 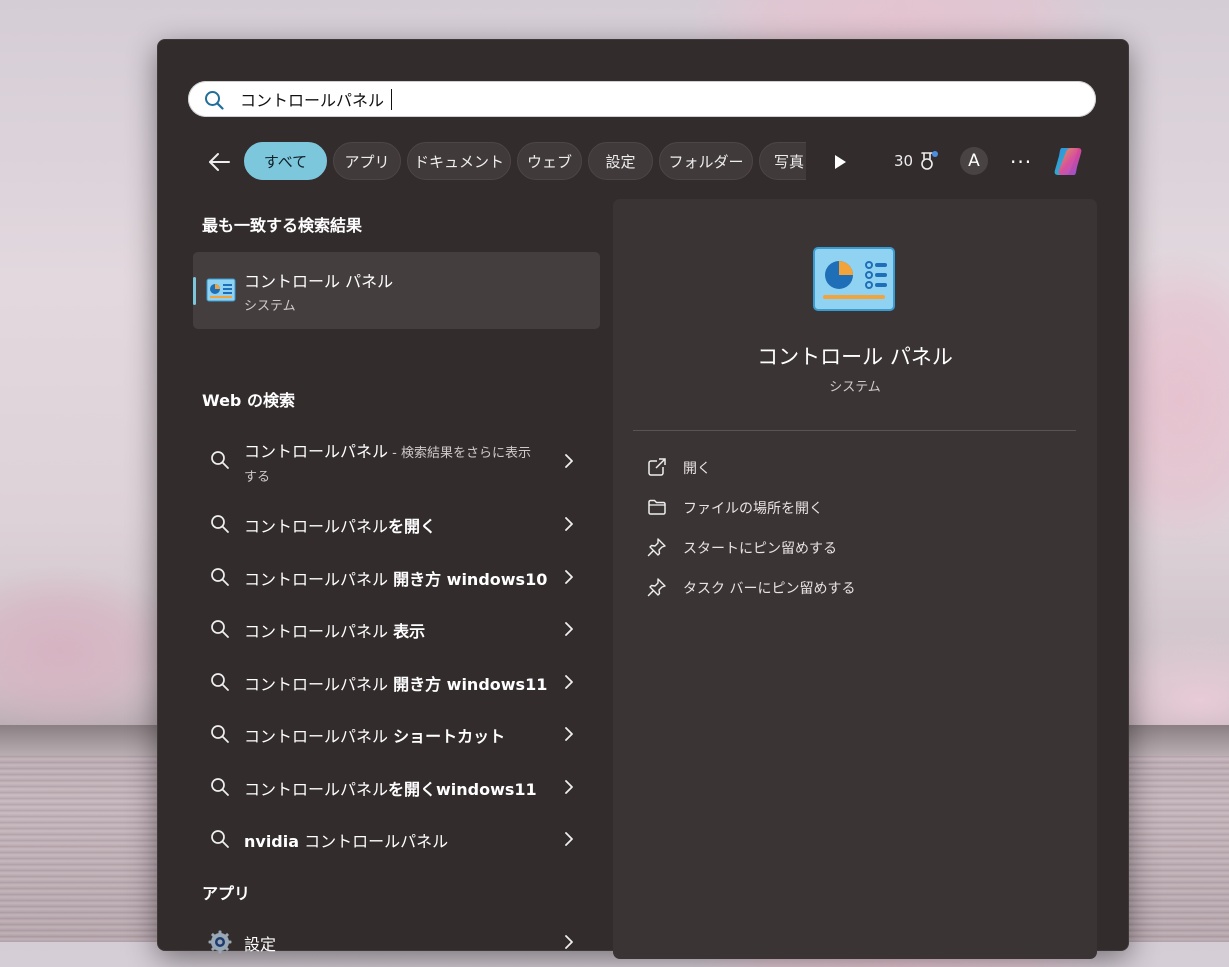 What do you see at coordinates (412, 526) in the screenshot?
I see `web-result-suggestion: を開く` at bounding box center [412, 526].